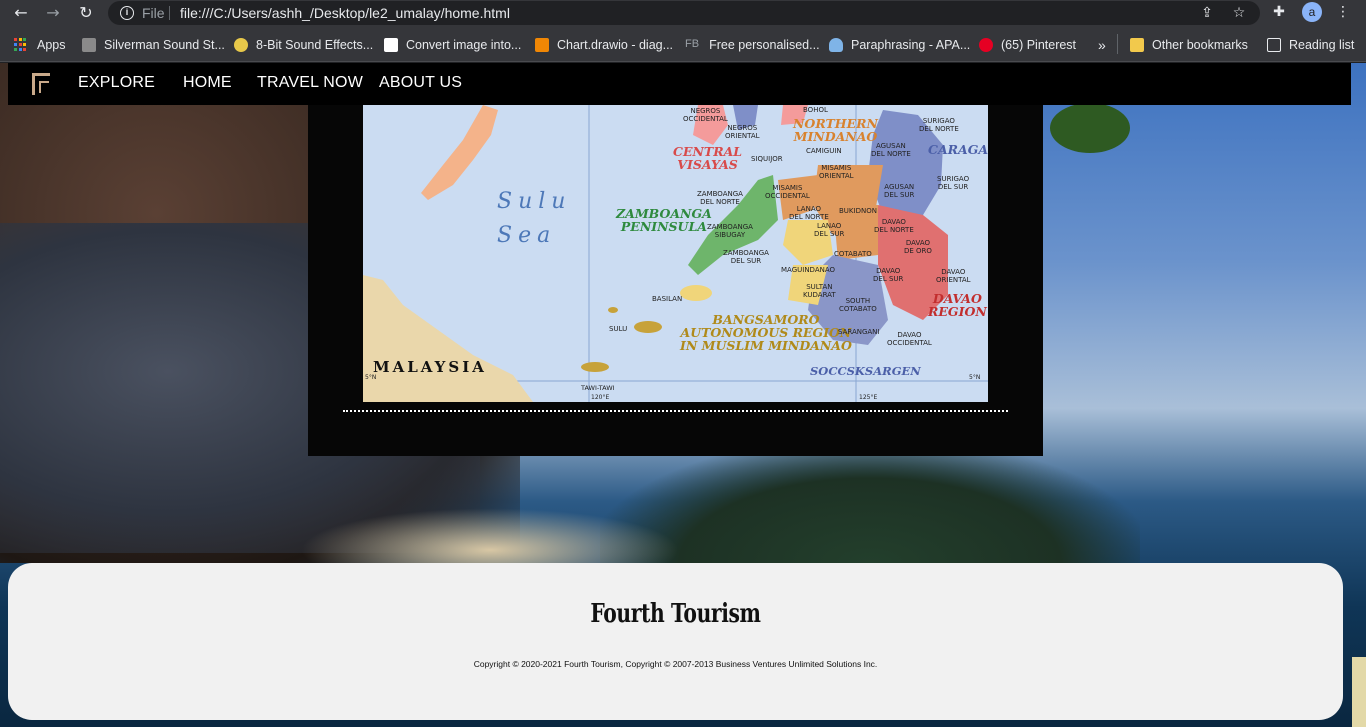  Describe the element at coordinates (836, 45) in the screenshot. I see `cloud-favicon-icon` at that location.